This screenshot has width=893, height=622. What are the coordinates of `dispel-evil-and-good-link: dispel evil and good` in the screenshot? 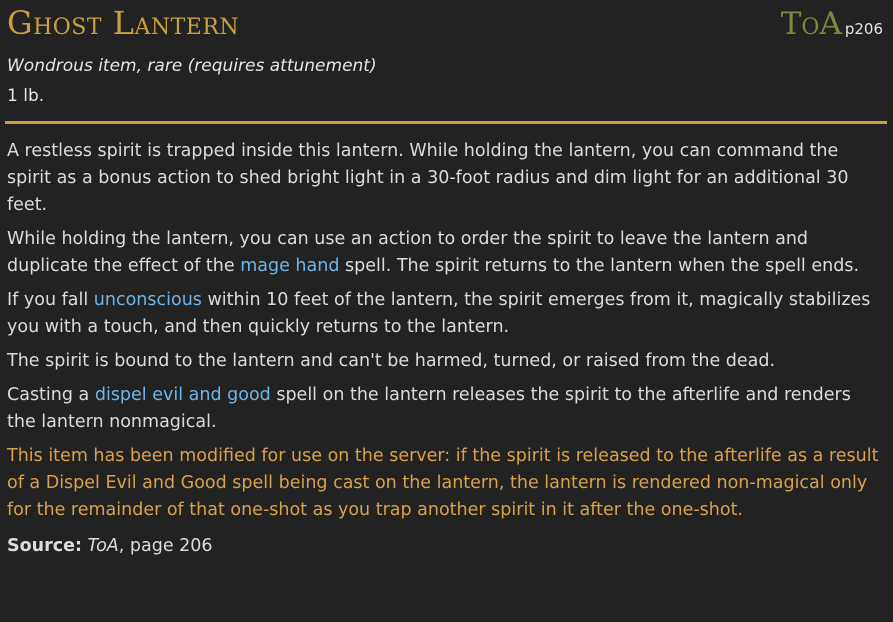 It's located at (183, 395).